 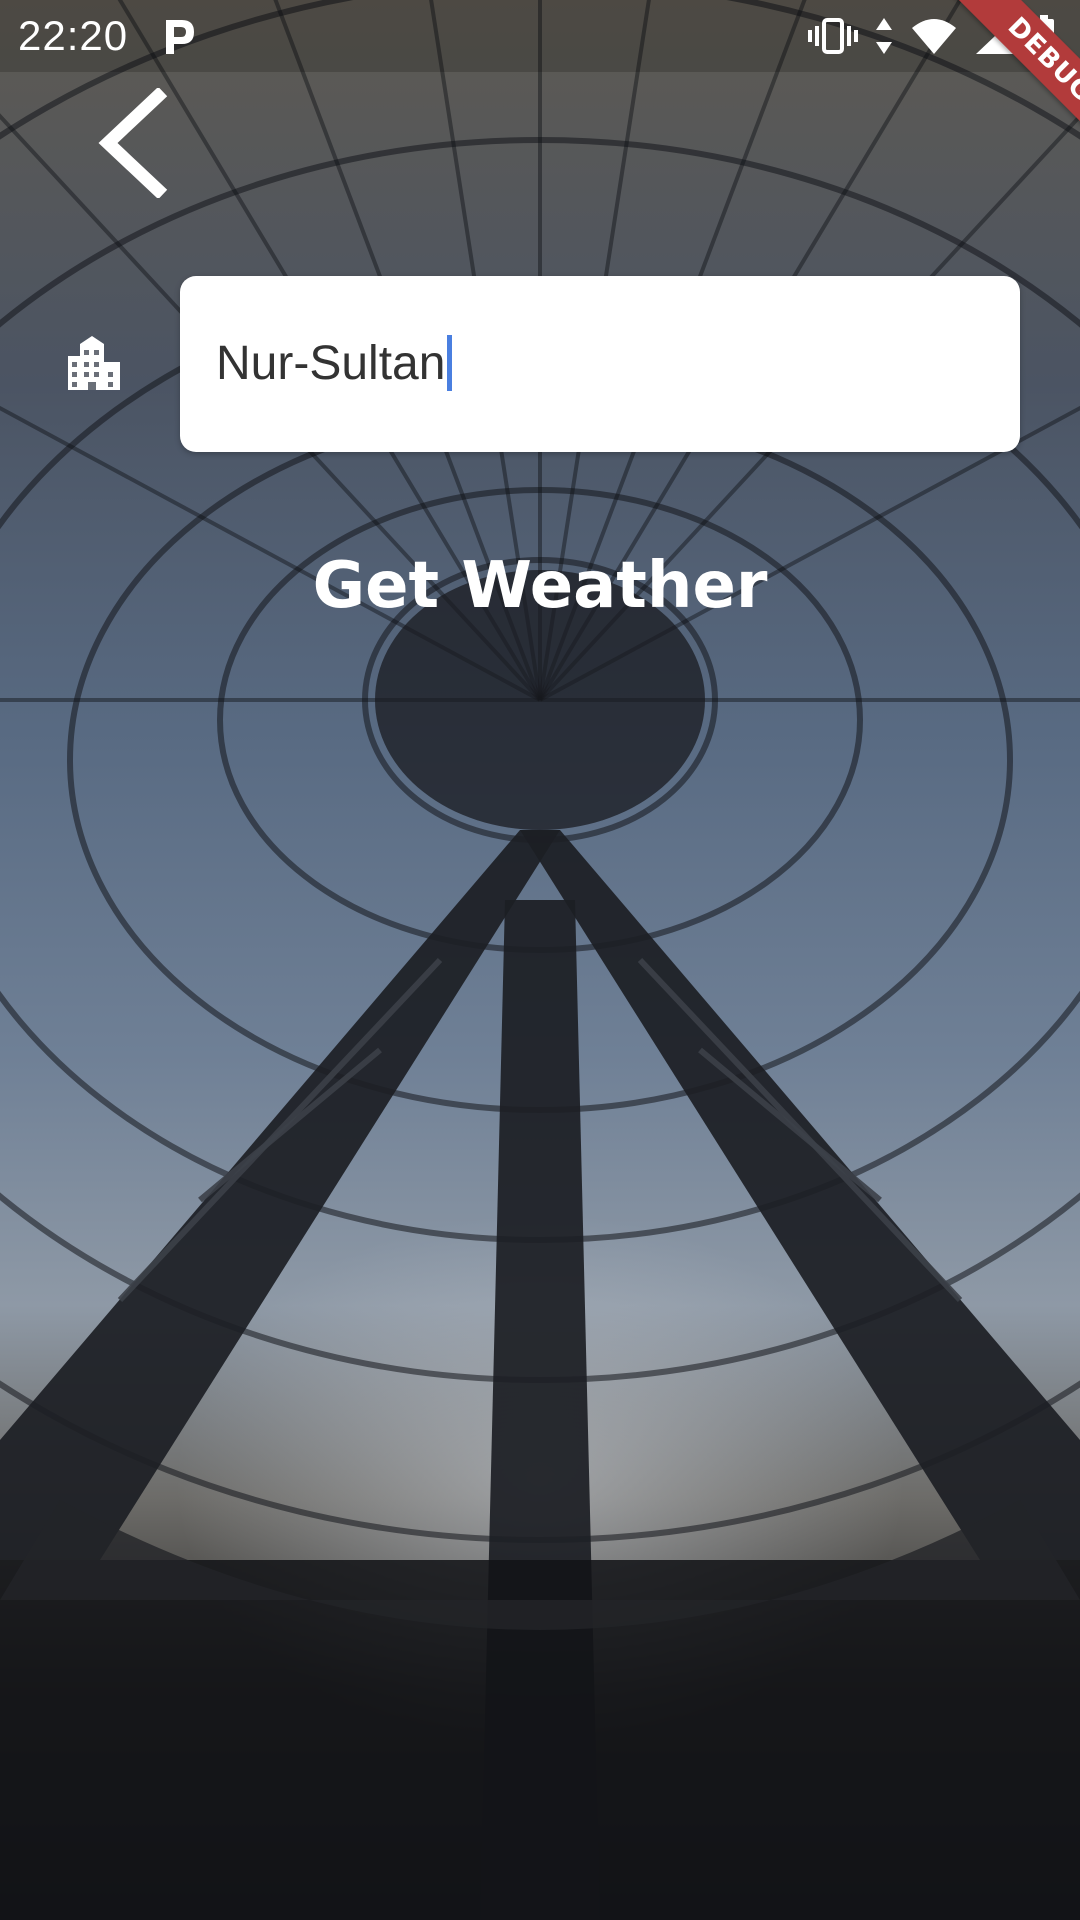 What do you see at coordinates (934, 36) in the screenshot?
I see `wifi-icon` at bounding box center [934, 36].